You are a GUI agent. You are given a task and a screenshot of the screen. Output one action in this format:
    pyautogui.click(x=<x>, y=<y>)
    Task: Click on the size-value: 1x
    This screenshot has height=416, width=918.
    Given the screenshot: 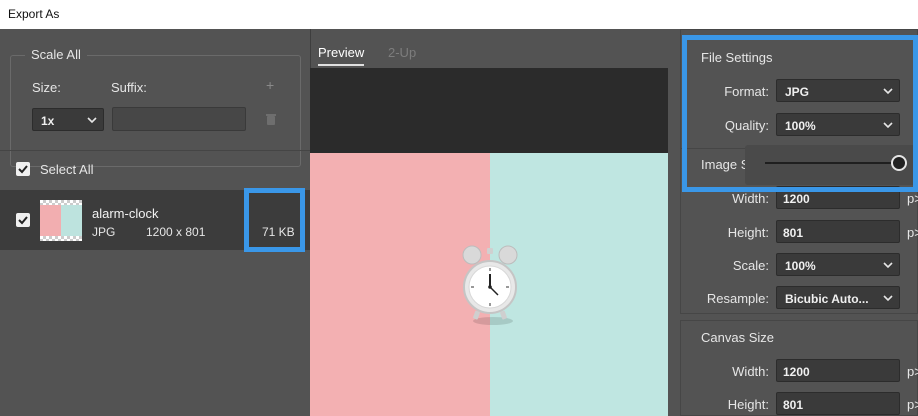 What is the action you would take?
    pyautogui.click(x=48, y=121)
    